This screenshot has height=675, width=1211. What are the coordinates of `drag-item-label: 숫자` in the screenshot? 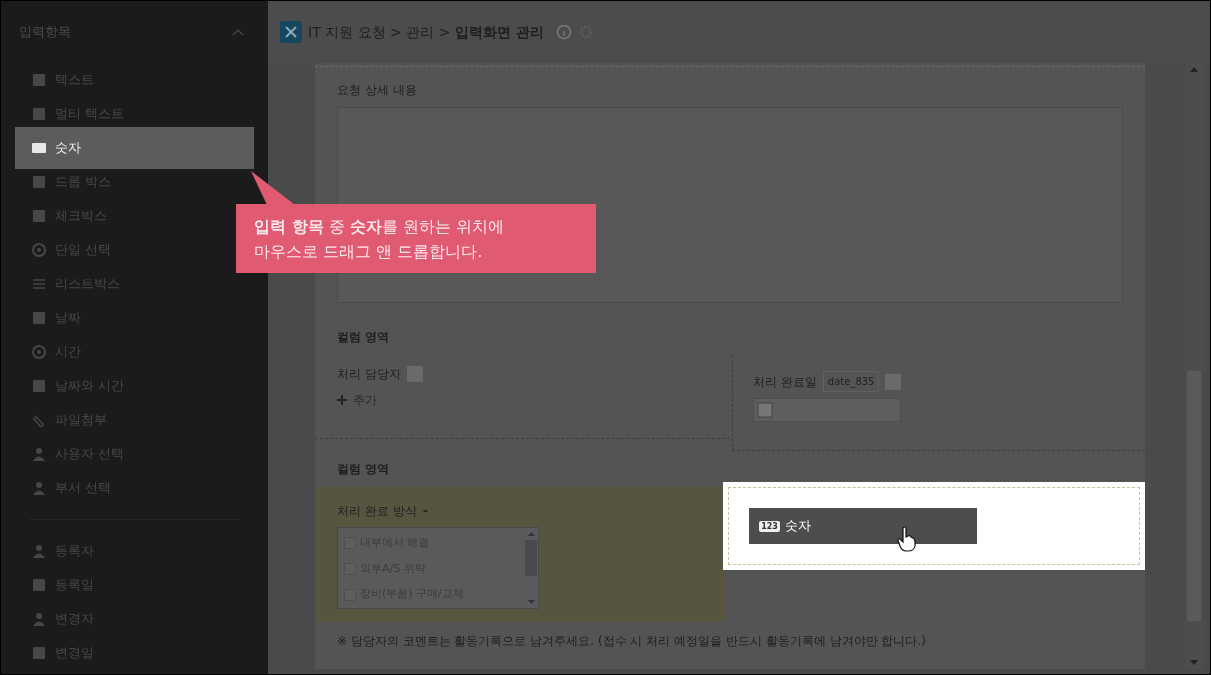 It's located at (797, 526).